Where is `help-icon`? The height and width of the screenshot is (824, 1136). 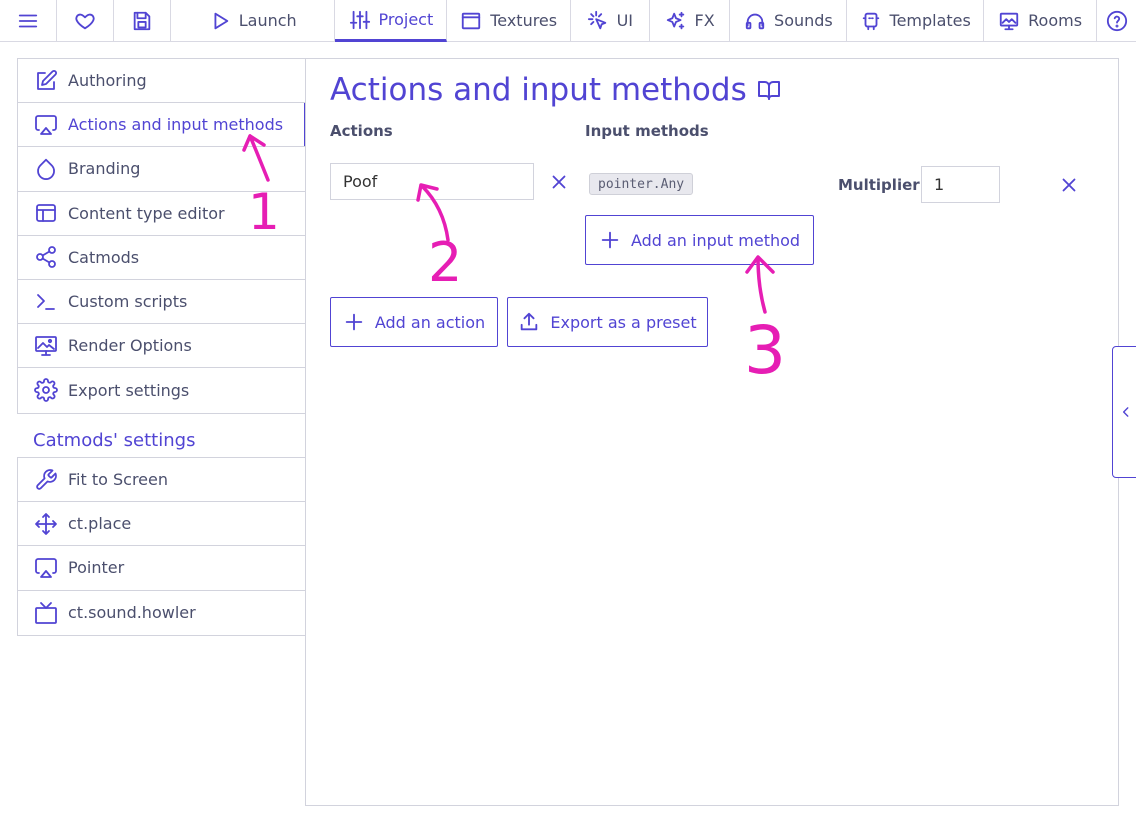 help-icon is located at coordinates (1116, 20).